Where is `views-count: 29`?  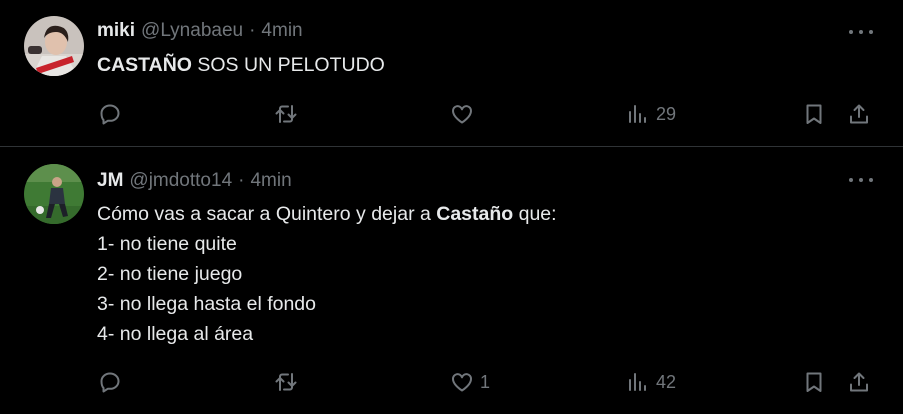 views-count: 29 is located at coordinates (666, 113).